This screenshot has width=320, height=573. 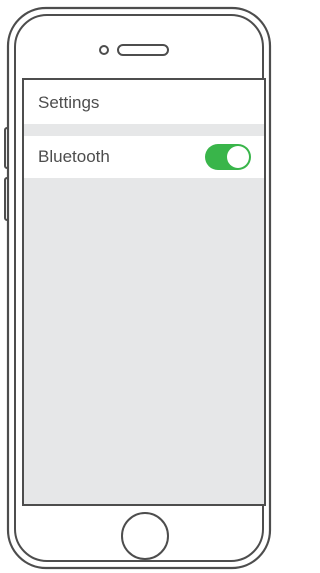 I want to click on front-camera-icon, so click(x=104, y=50).